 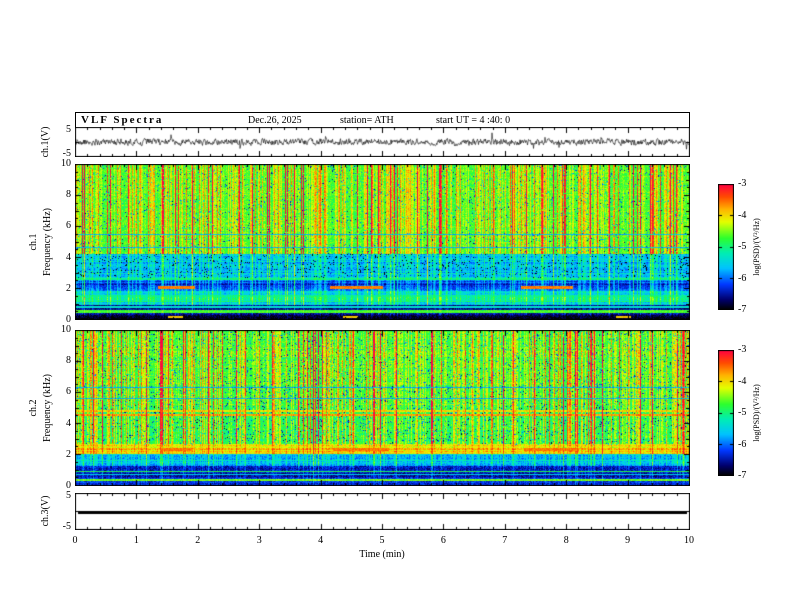 What do you see at coordinates (75, 540) in the screenshot?
I see `x-tick-label: 0` at bounding box center [75, 540].